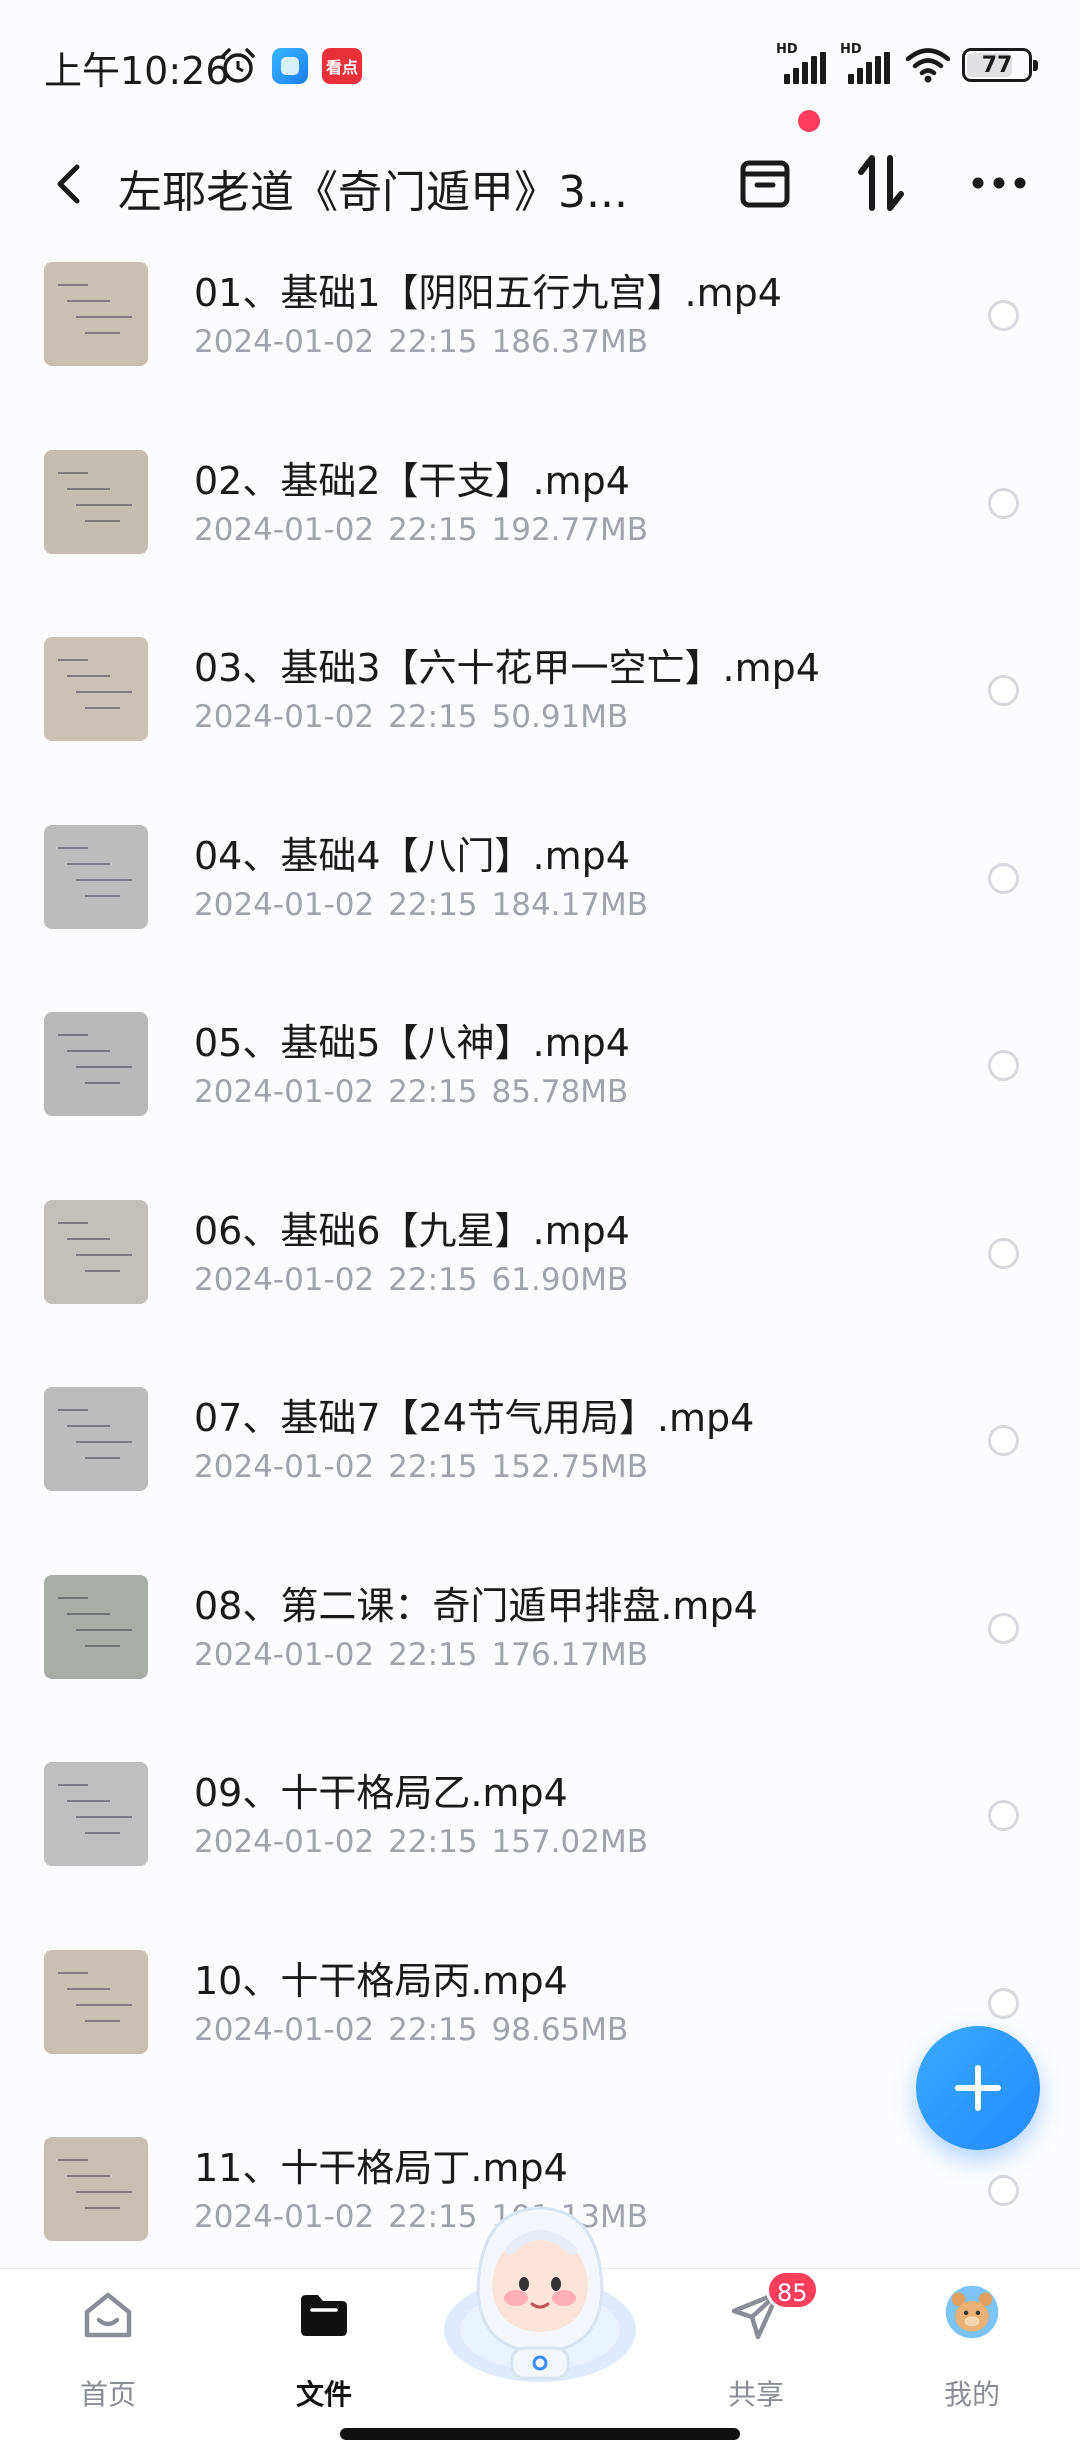  What do you see at coordinates (381, 1980) in the screenshot?
I see `file-name: 10、十干格局丙.mp4` at bounding box center [381, 1980].